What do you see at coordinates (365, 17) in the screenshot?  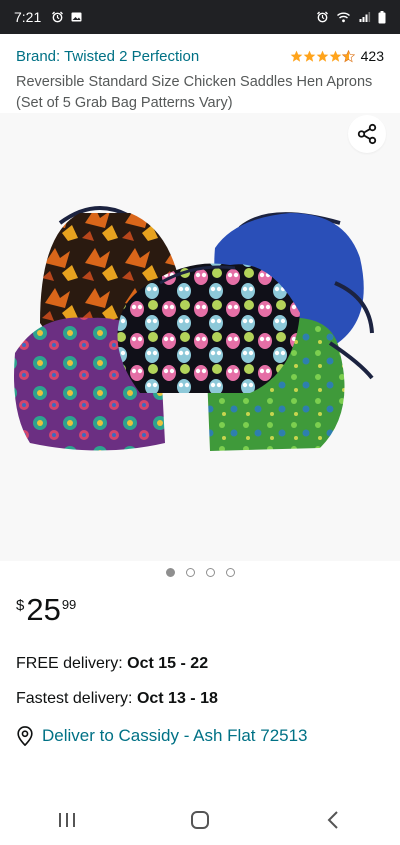 I see `signal-icon` at bounding box center [365, 17].